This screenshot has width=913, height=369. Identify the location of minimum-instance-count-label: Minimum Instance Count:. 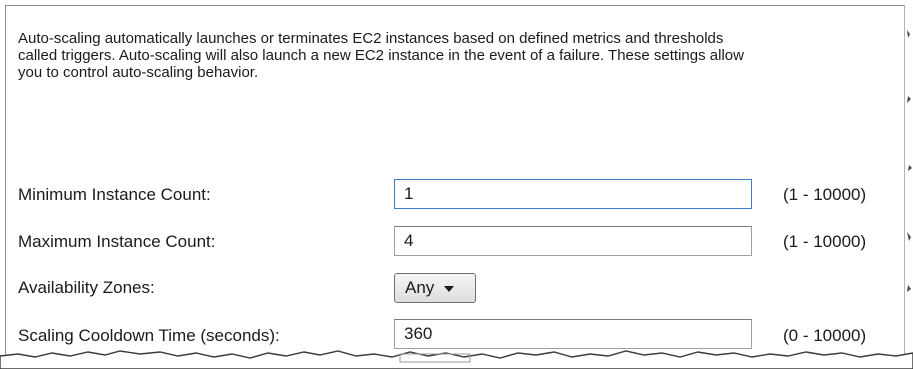
(114, 194).